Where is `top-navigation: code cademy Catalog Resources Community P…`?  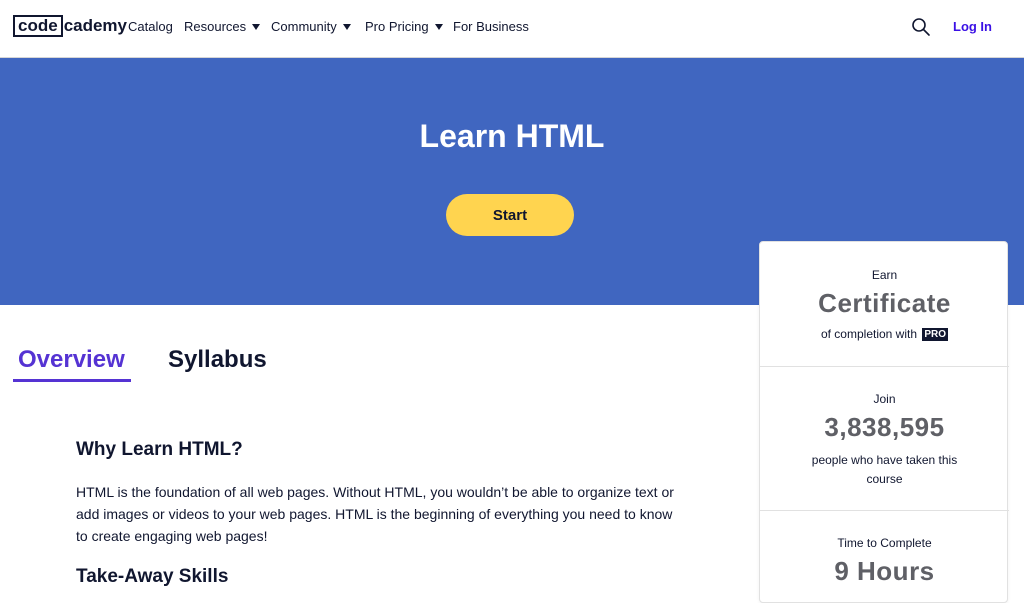 top-navigation: code cademy Catalog Resources Community P… is located at coordinates (512, 29).